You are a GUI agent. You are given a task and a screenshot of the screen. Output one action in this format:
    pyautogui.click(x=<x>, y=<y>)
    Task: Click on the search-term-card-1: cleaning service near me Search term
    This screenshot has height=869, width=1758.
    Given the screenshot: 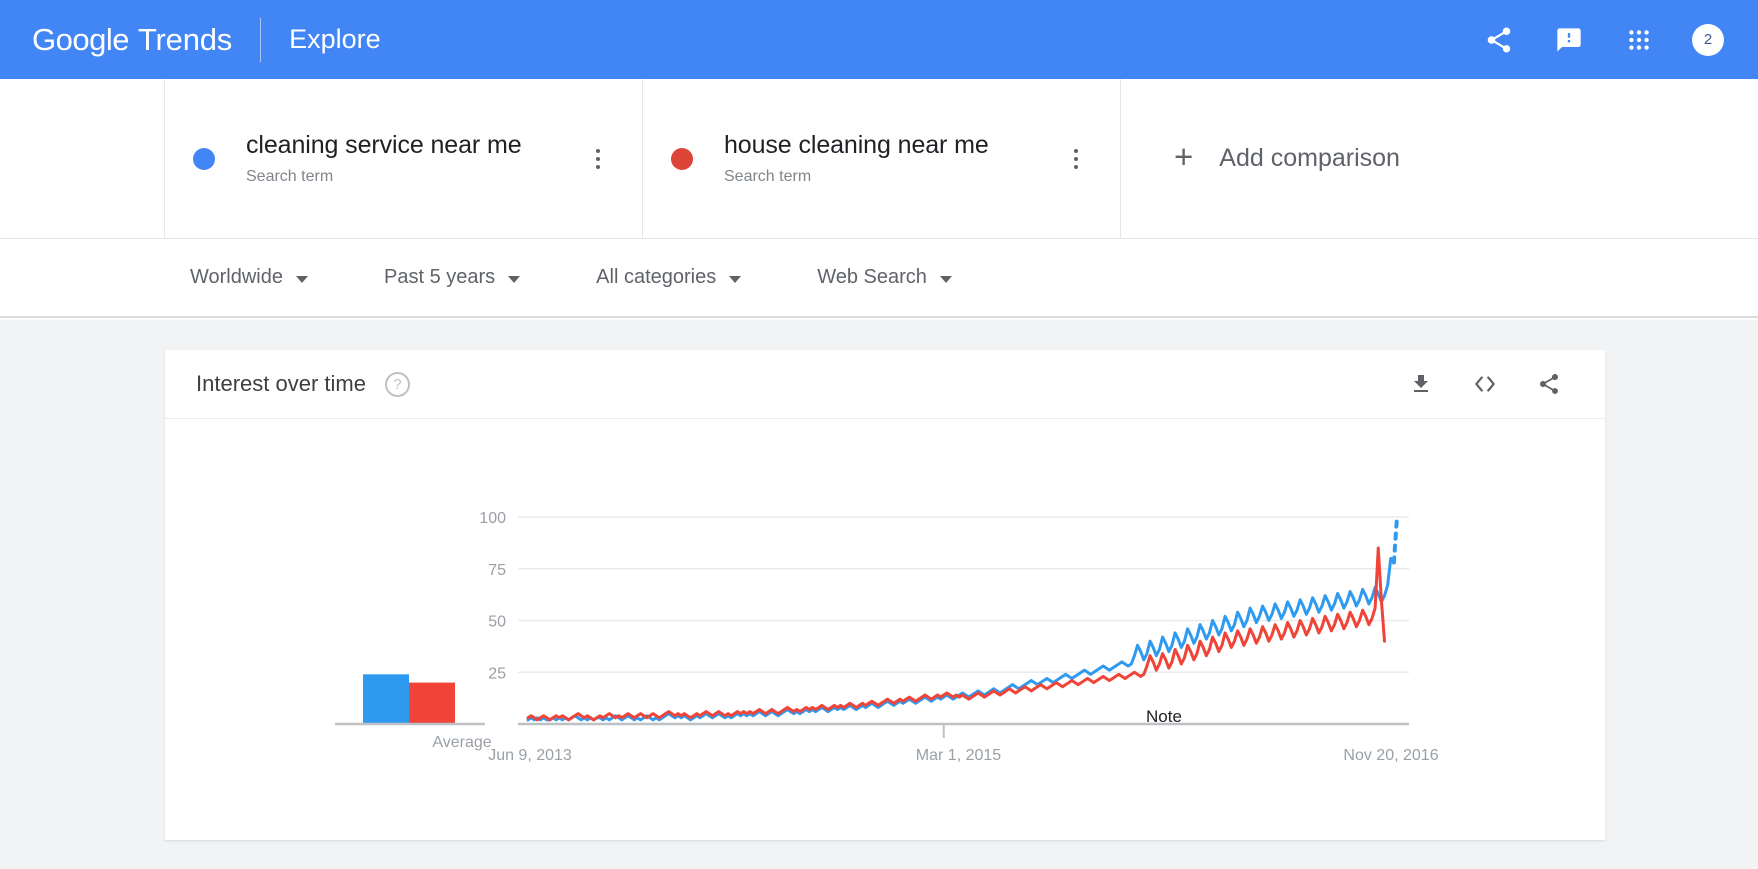 What is the action you would take?
    pyautogui.click(x=404, y=158)
    